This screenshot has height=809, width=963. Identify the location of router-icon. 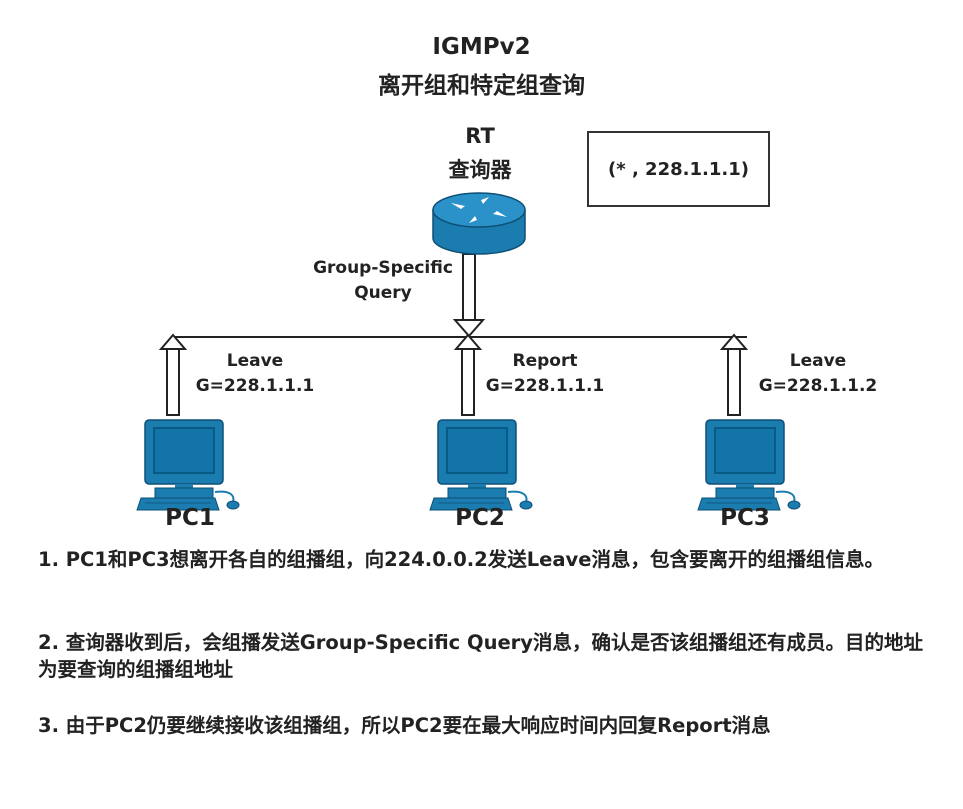
(479, 223).